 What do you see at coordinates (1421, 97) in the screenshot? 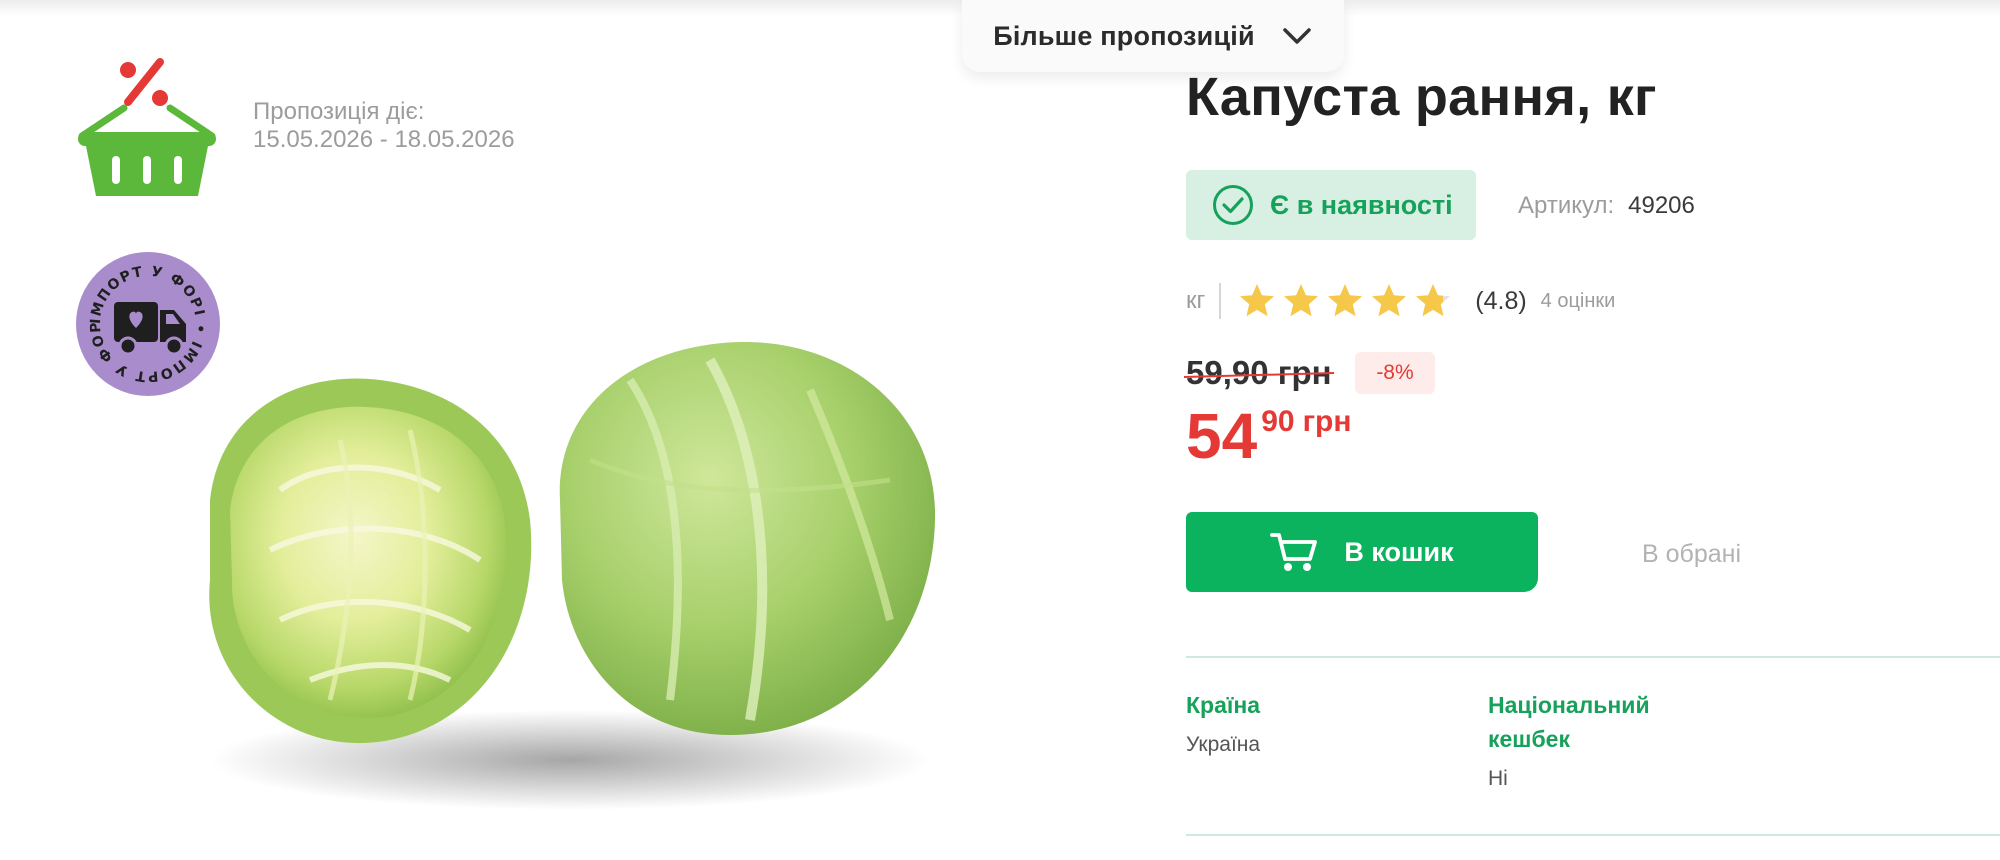
I see `product-title: Капуста рання, кг` at bounding box center [1421, 97].